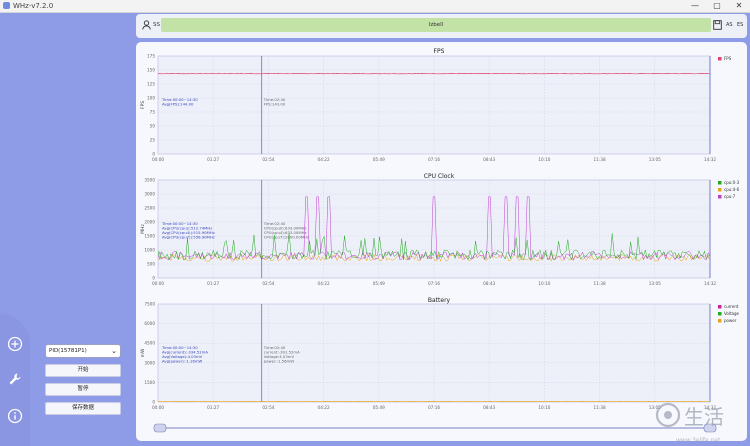 Image resolution: width=750 pixels, height=446 pixels. What do you see at coordinates (717, 25) in the screenshot?
I see `save-icon` at bounding box center [717, 25].